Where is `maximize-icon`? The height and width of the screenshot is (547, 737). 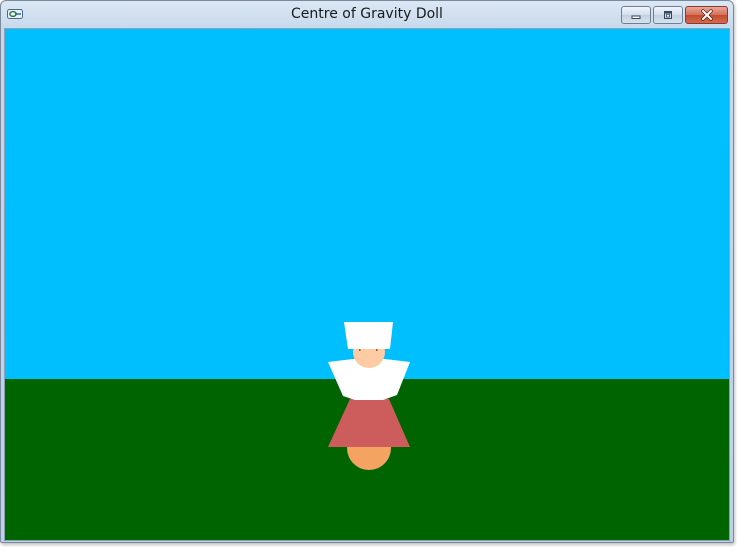 maximize-icon is located at coordinates (668, 15).